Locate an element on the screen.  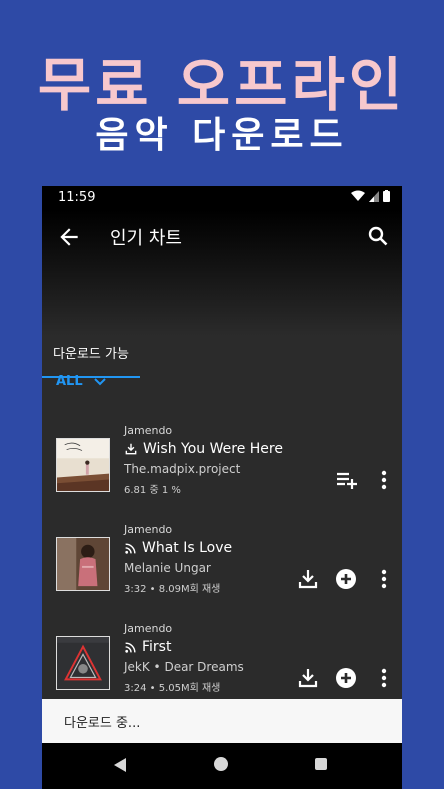
page-title: 인기 차트 is located at coordinates (146, 238).